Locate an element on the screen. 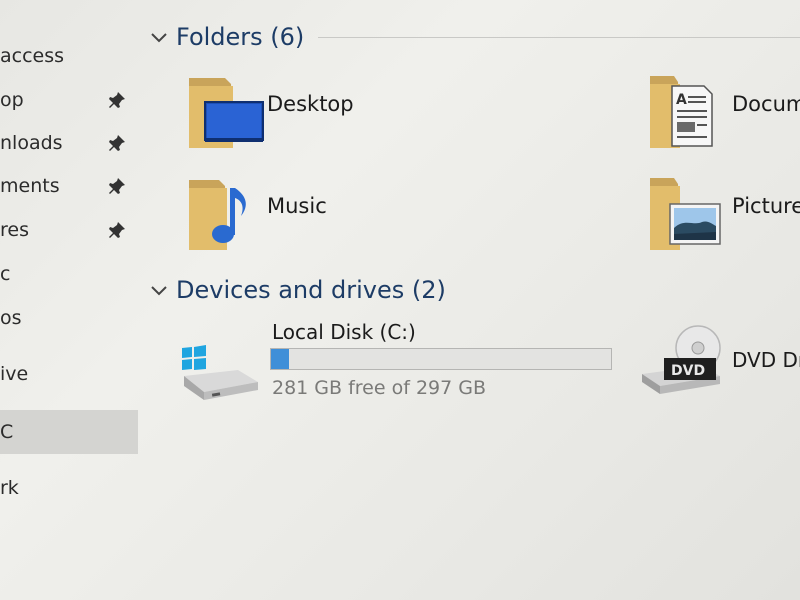 This screenshot has width=800, height=600. nav-item-documents: ments is located at coordinates (69, 186).